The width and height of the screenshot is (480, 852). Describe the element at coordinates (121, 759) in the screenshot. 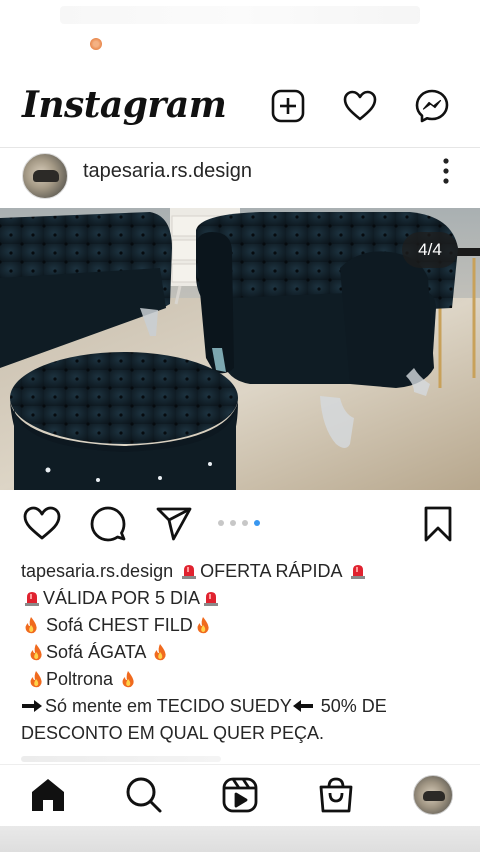

I see `cut-off-text` at that location.